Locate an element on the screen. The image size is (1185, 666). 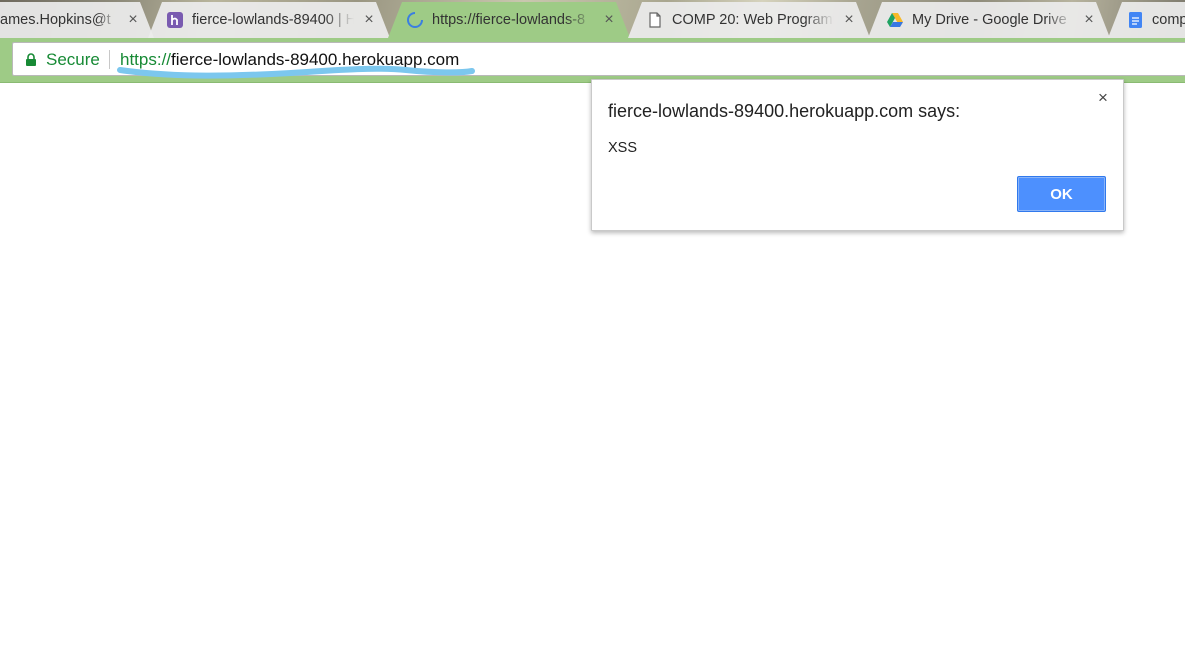
loading-spinner-icon is located at coordinates (415, 20).